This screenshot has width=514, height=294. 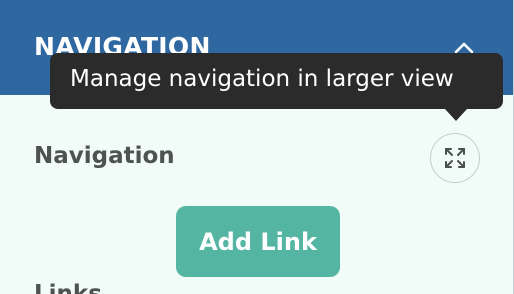 What do you see at coordinates (104, 156) in the screenshot?
I see `section-title: Navigation` at bounding box center [104, 156].